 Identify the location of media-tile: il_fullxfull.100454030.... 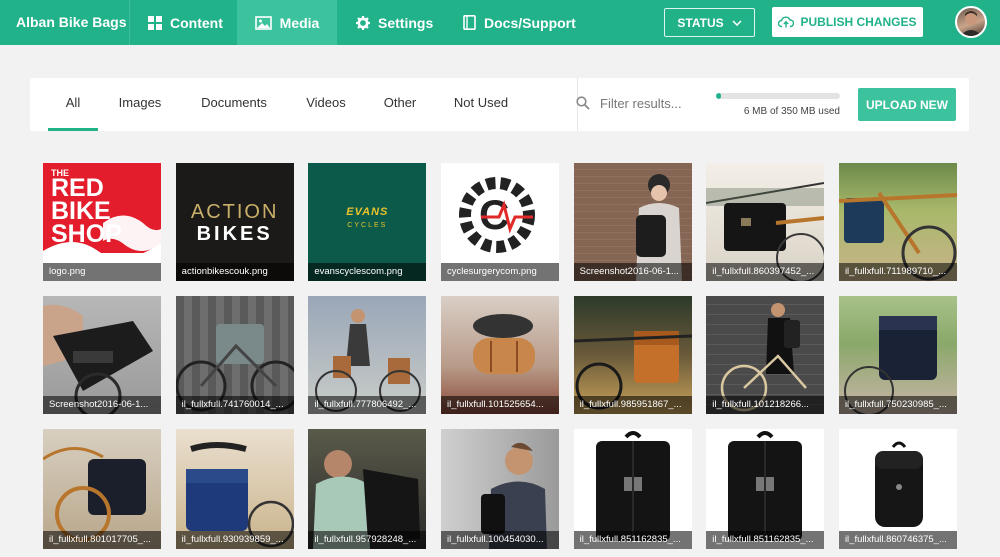
(499, 489).